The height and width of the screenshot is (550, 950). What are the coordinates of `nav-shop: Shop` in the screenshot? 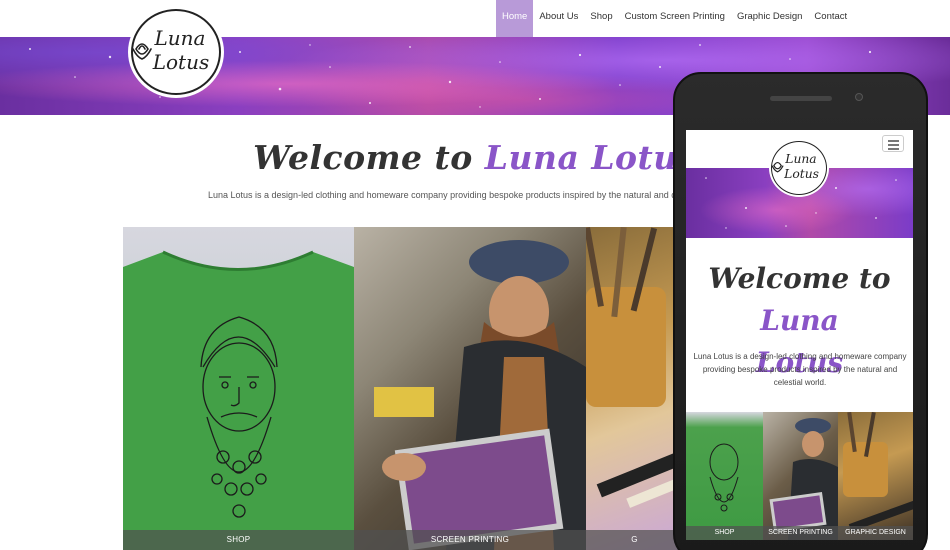 It's located at (601, 18).